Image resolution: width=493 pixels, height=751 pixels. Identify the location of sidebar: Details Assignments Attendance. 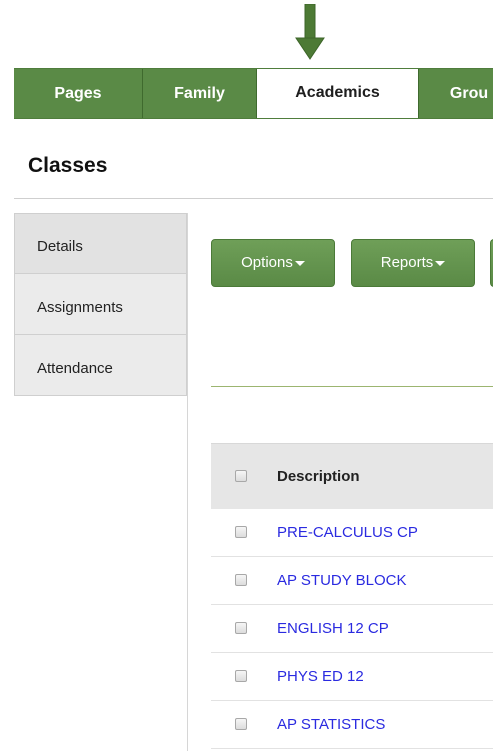
(100, 304).